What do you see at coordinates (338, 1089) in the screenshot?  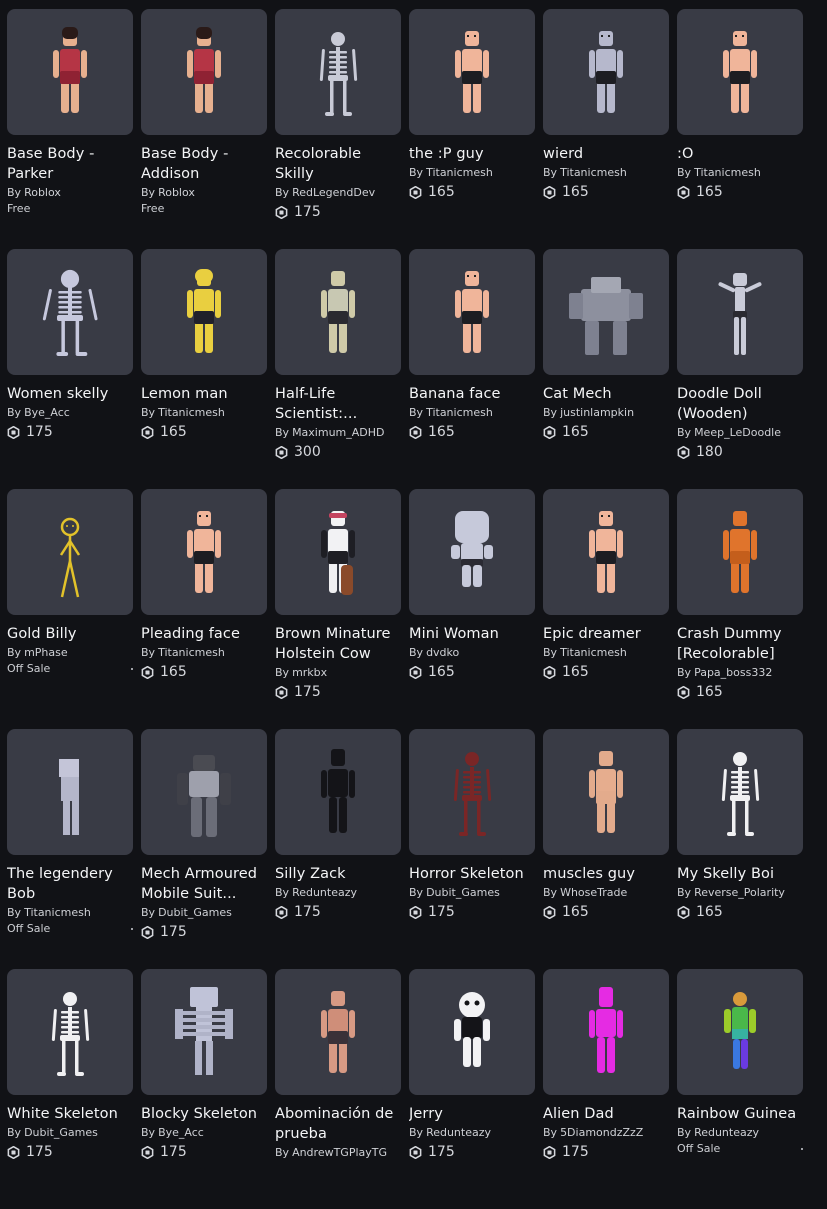 I see `catalog-item-card: Abominación de prueba By AndrewTGPlayTG` at bounding box center [338, 1089].